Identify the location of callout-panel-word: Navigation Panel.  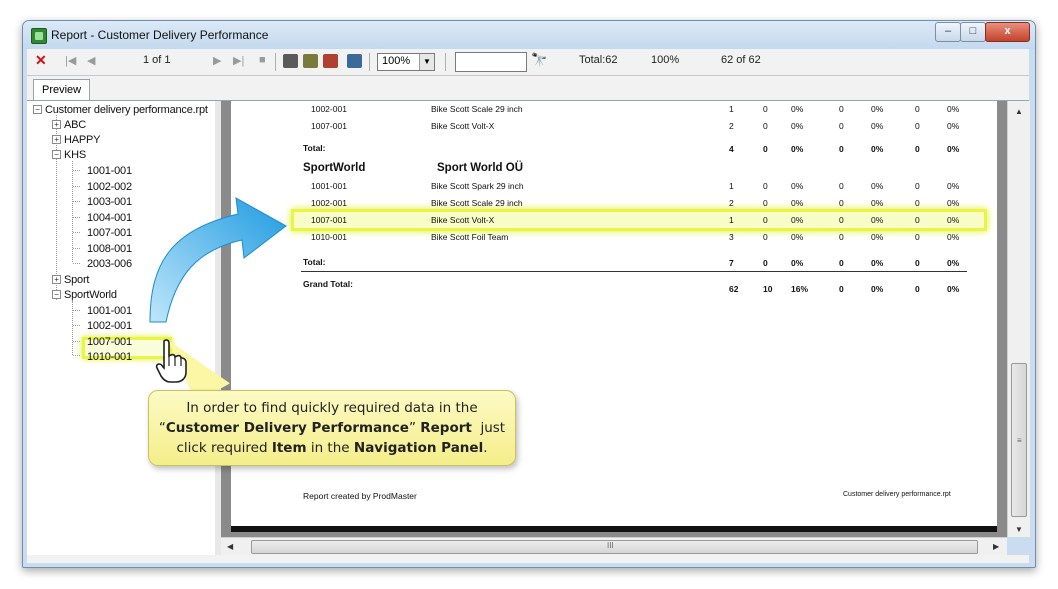
(418, 448).